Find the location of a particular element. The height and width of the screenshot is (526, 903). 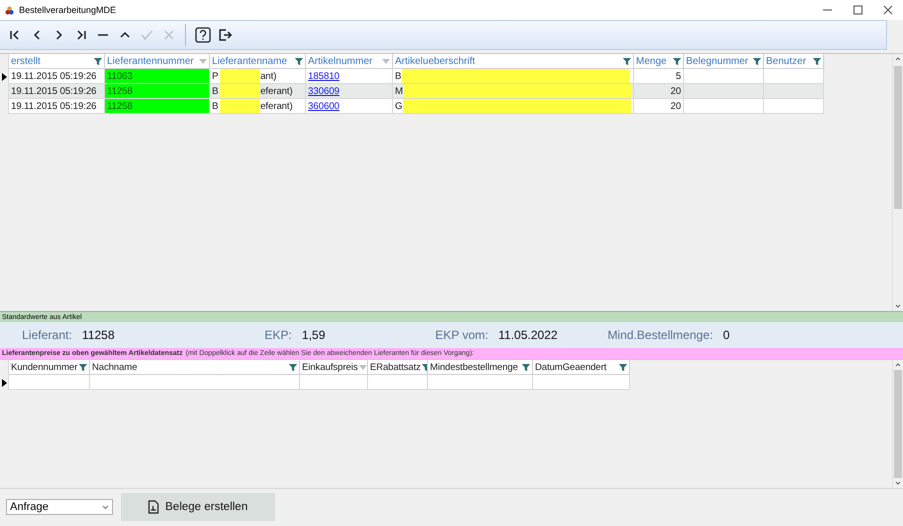

checkmark-icon is located at coordinates (147, 35).